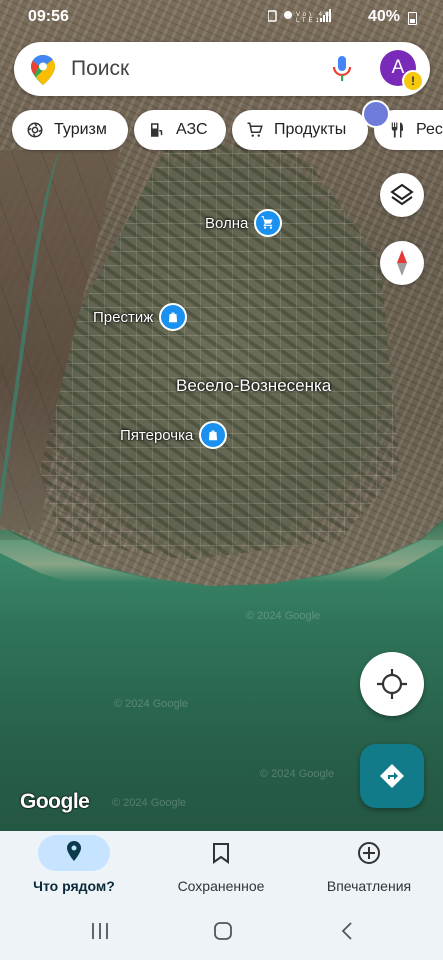 The image size is (443, 960). I want to click on poi-pyaterochka: Пятерочка, so click(174, 435).